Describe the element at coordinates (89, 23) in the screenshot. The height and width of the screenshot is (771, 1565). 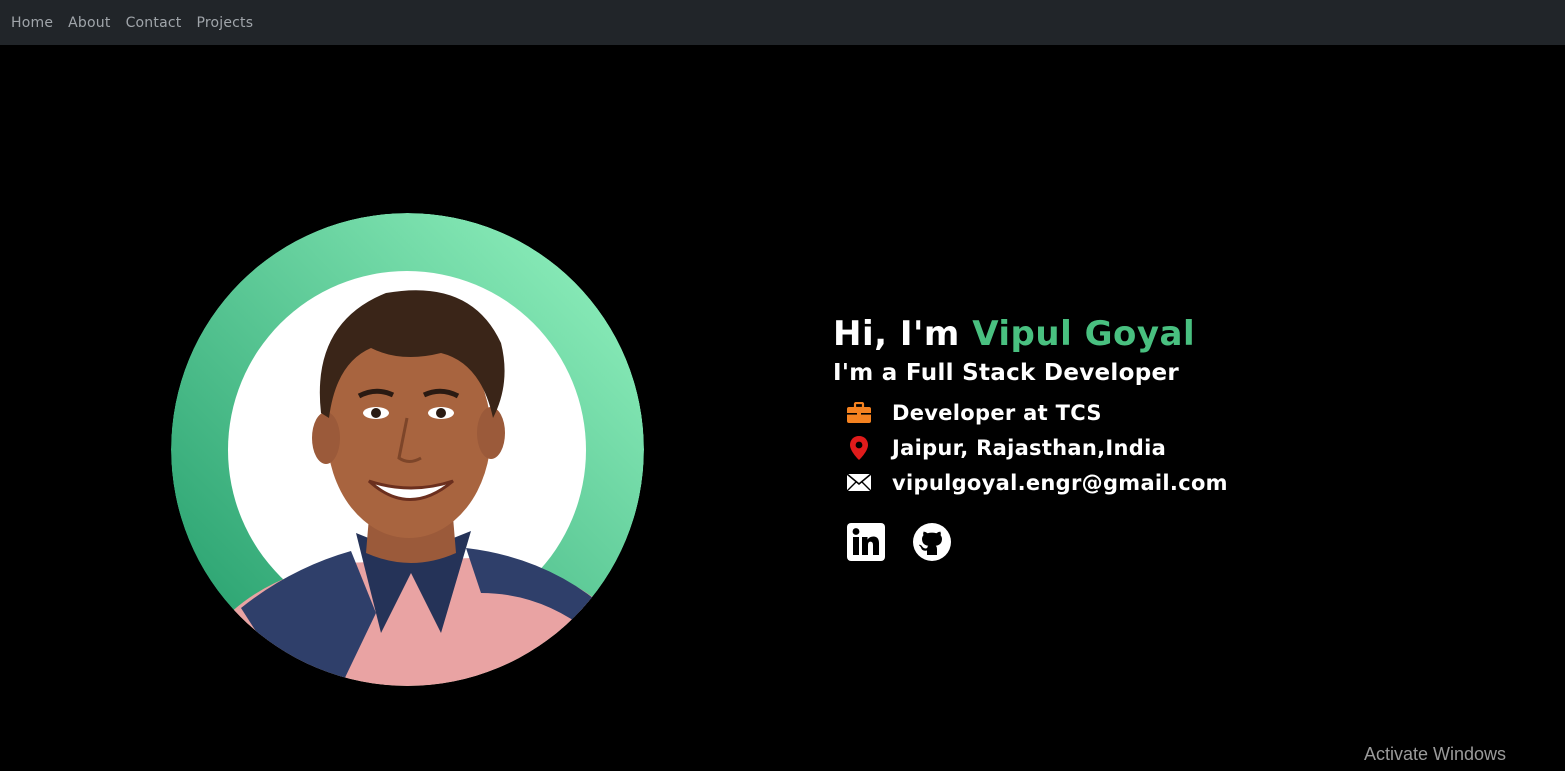
I see `nav-link-about: About` at that location.